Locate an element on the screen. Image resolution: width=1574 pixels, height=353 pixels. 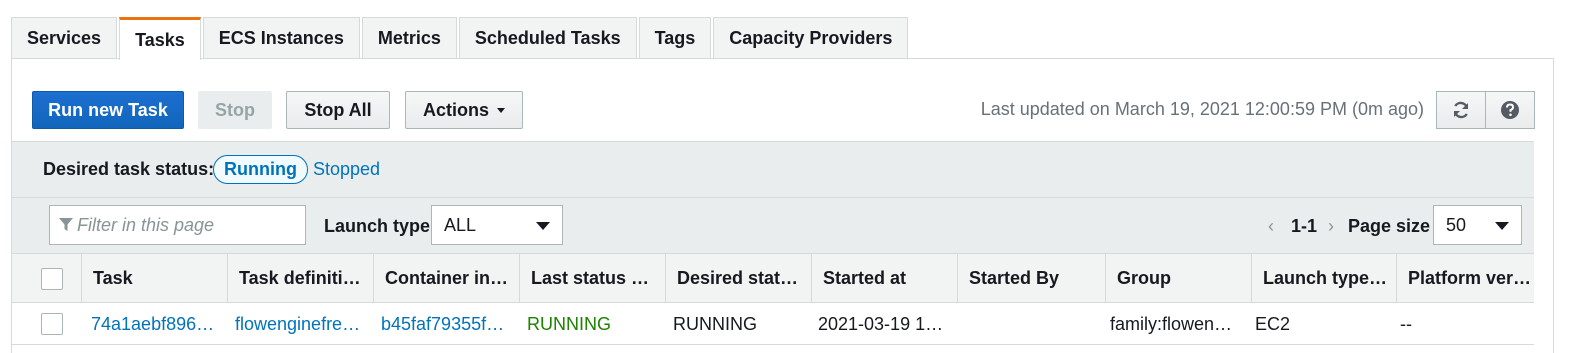
select-all-checkbox is located at coordinates (52, 279).